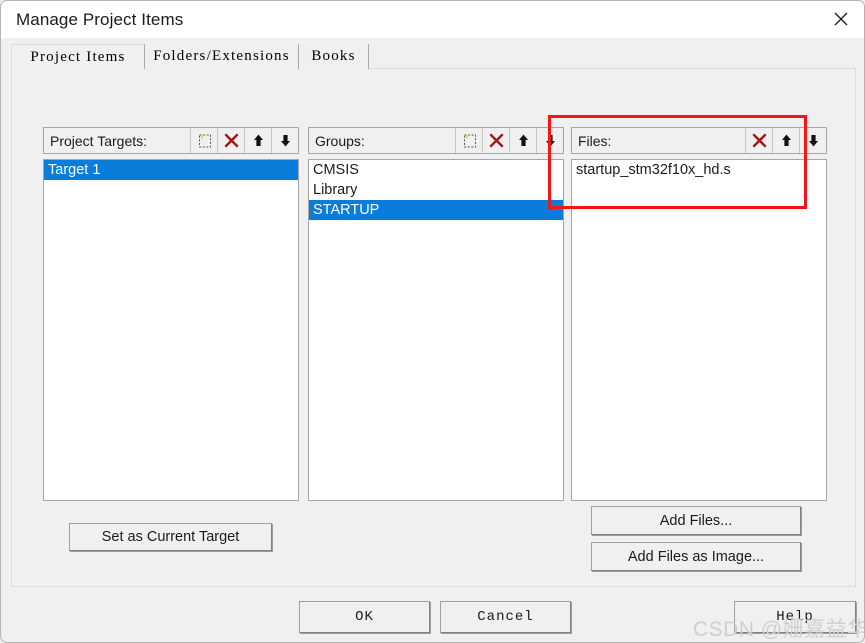 The width and height of the screenshot is (865, 643). I want to click on dialog-title: Manage Project Items, so click(100, 19).